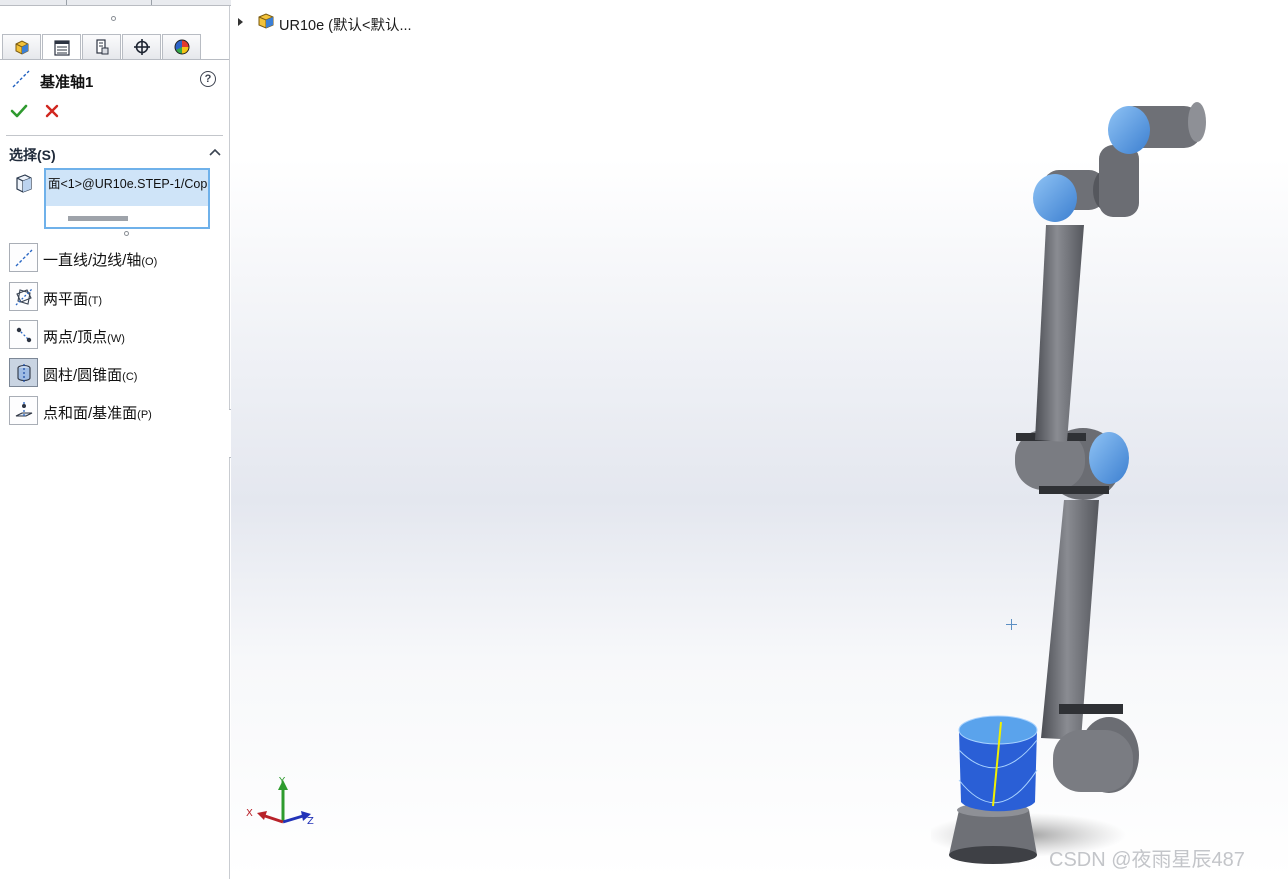 Image resolution: width=1288 pixels, height=879 pixels. What do you see at coordinates (83, 375) in the screenshot?
I see `option-label: 圆柱/圆锥面` at bounding box center [83, 375].